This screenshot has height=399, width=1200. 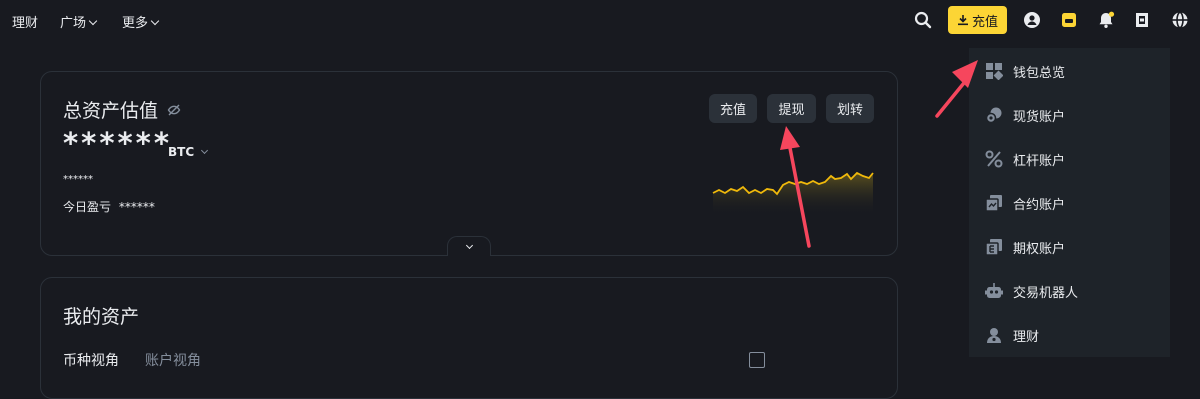 What do you see at coordinates (1069, 20) in the screenshot?
I see `wallet-icon` at bounding box center [1069, 20].